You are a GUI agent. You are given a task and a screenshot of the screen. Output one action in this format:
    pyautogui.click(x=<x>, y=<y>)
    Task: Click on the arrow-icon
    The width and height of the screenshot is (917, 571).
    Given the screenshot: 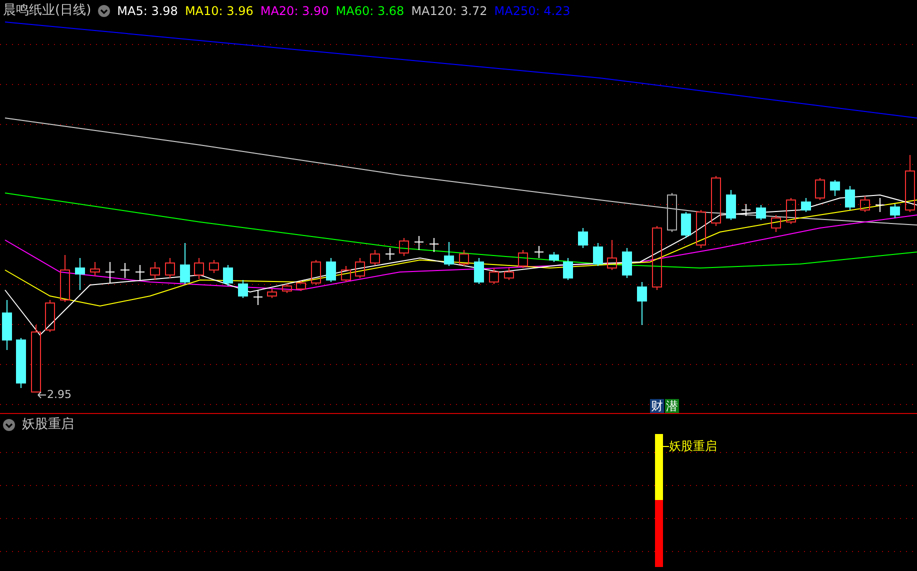 What is the action you would take?
    pyautogui.click(x=42, y=395)
    